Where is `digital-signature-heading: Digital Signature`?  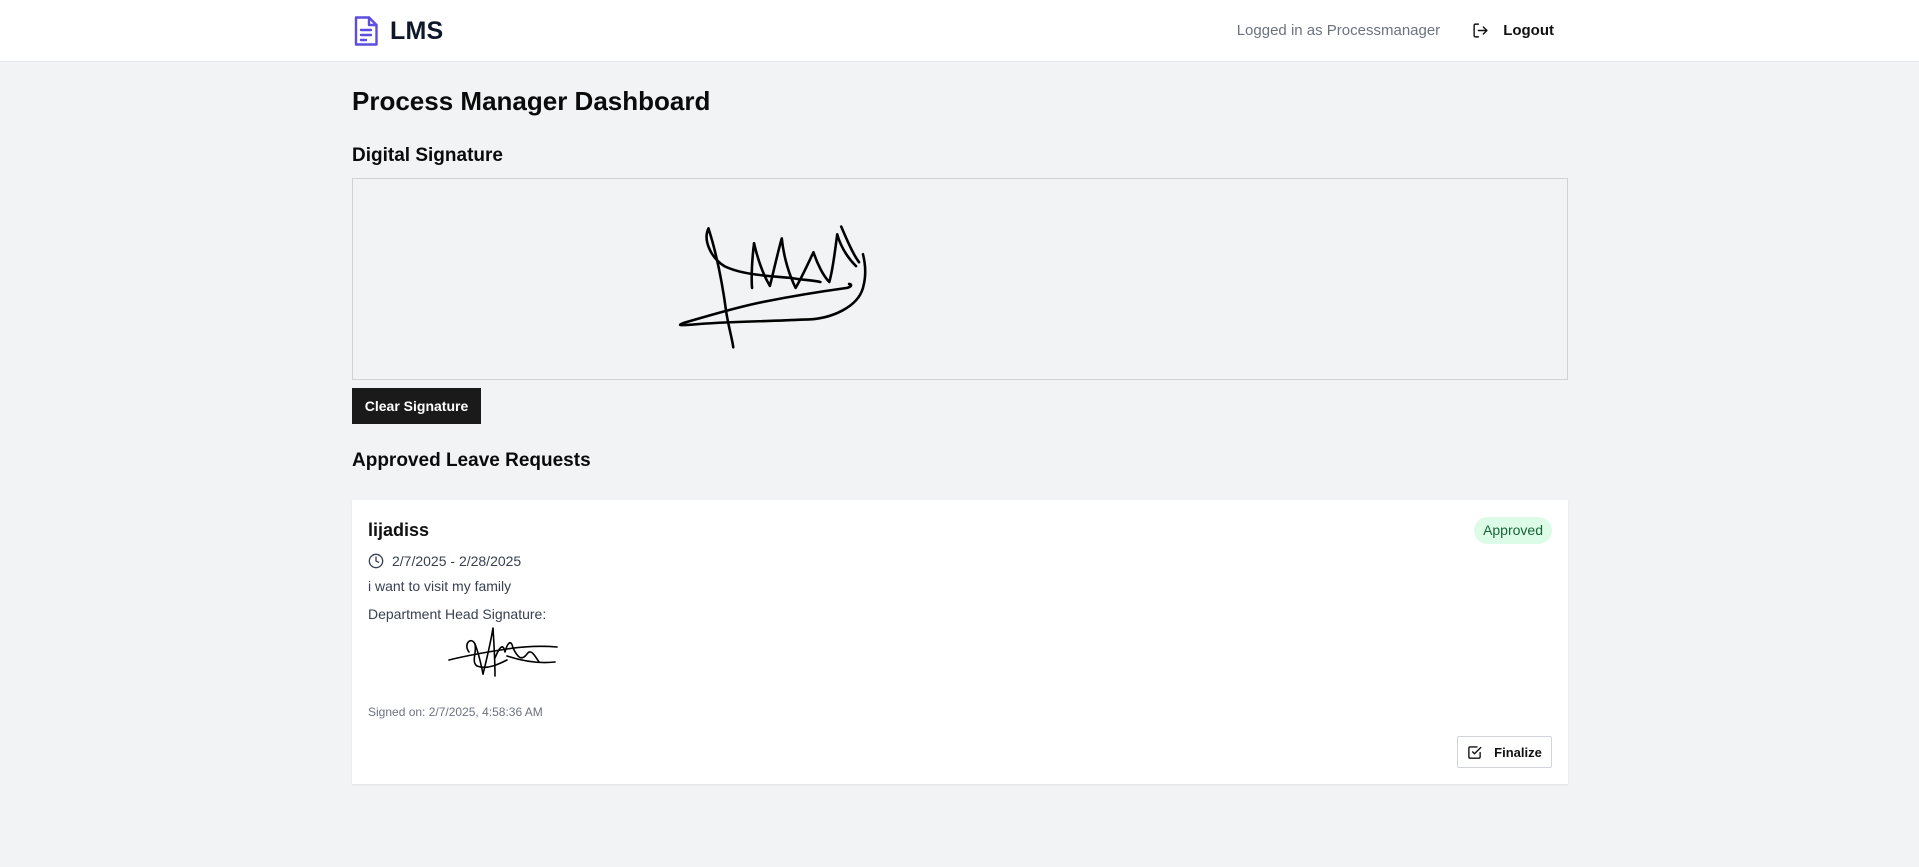 digital-signature-heading: Digital Signature is located at coordinates (427, 155).